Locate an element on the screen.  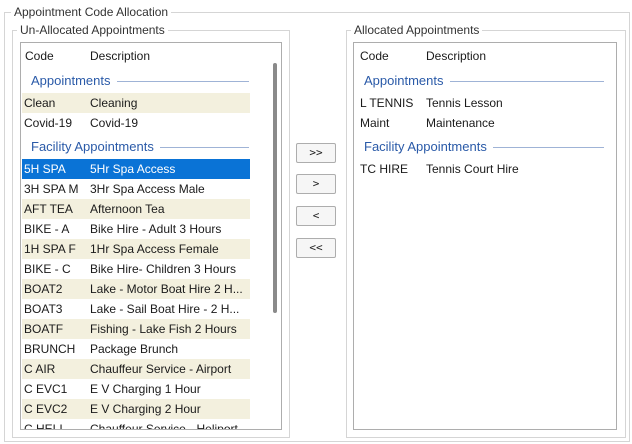
list-item: BIKE - C Bike Hire- Children 3 Hours is located at coordinates (136, 269).